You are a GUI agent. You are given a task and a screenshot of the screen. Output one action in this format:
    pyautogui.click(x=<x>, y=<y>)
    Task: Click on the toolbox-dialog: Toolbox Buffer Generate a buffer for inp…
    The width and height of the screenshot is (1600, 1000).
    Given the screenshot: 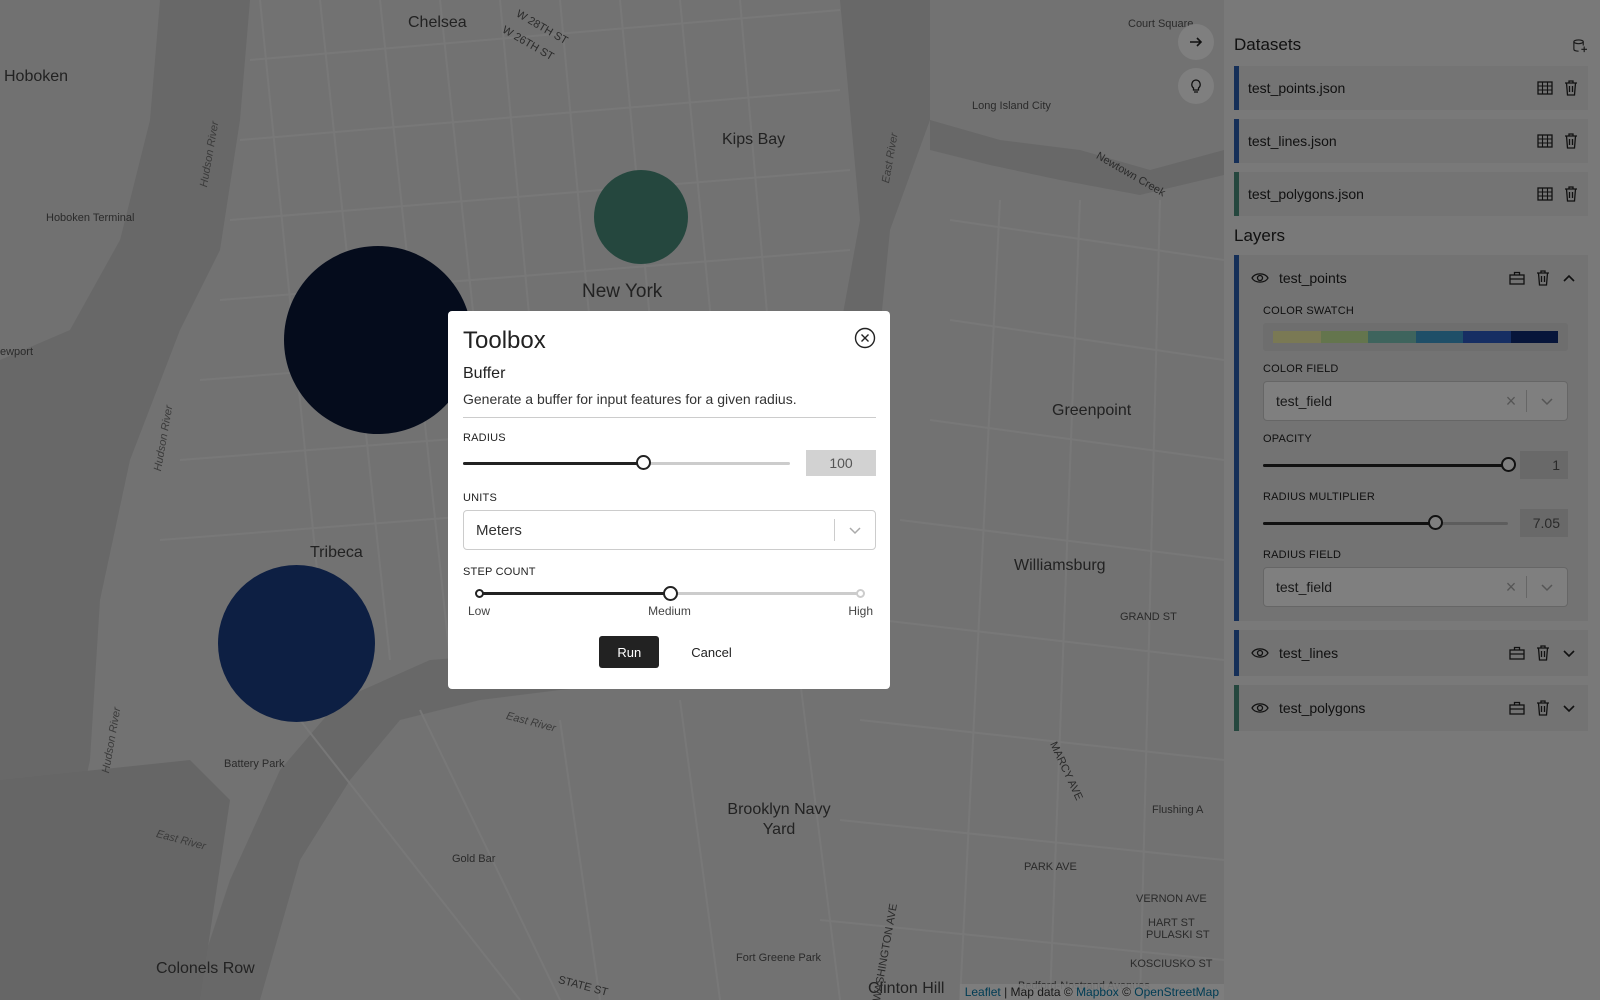 What is the action you would take?
    pyautogui.click(x=669, y=500)
    